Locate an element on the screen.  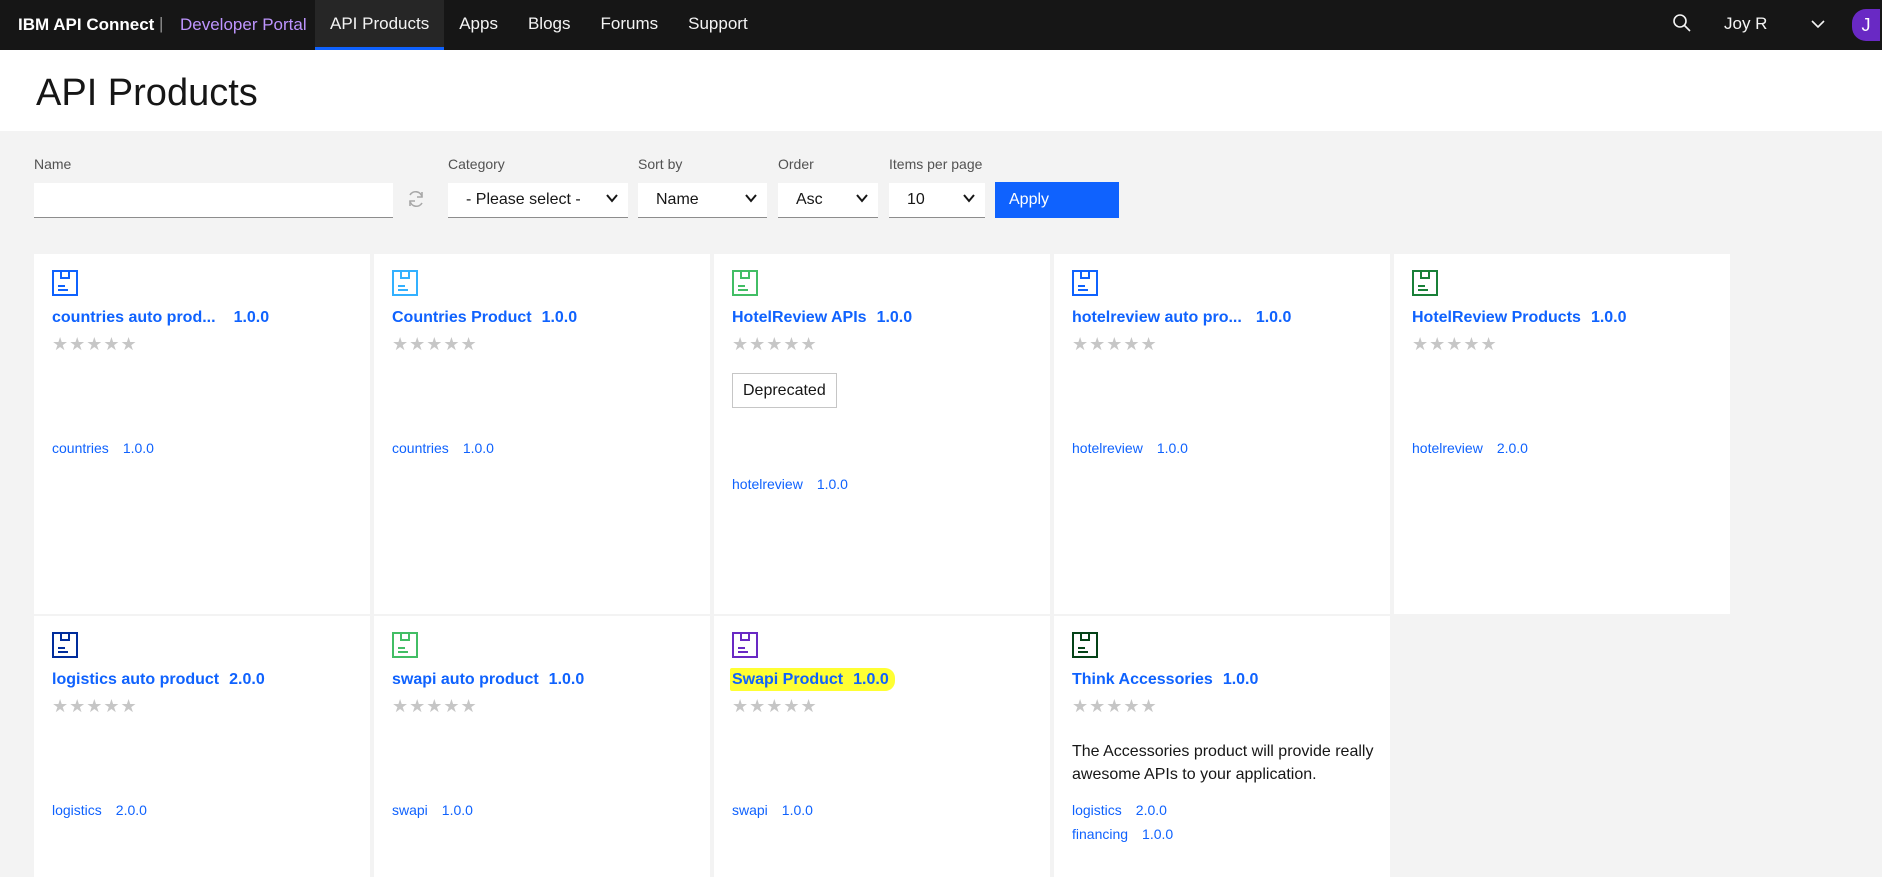
product-title-link: swapi auto product 1.0.0 is located at coordinates (488, 680).